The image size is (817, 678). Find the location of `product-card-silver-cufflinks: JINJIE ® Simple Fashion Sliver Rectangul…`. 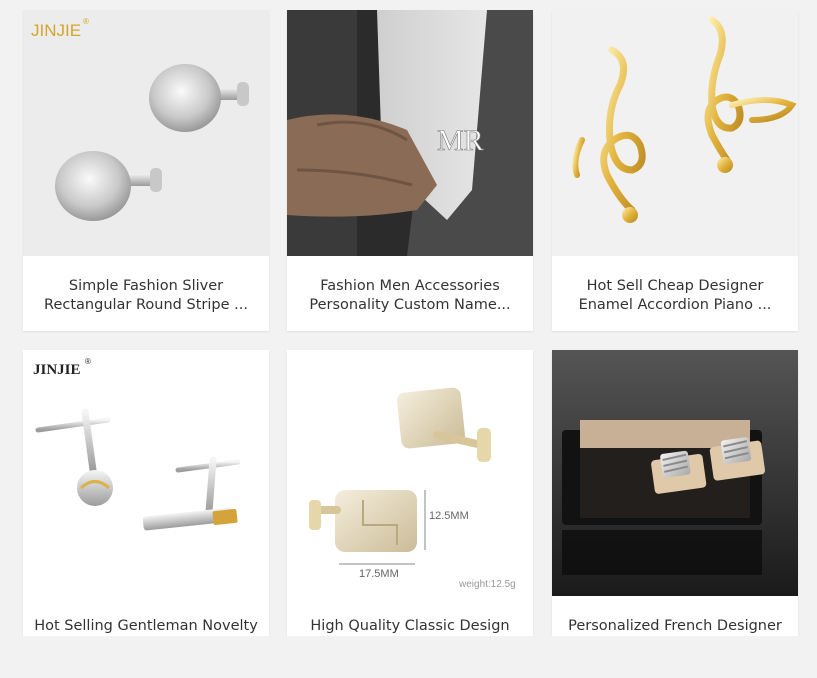

product-card-silver-cufflinks: JINJIE ® Simple Fashion Sliver Rectangul… is located at coordinates (146, 170).